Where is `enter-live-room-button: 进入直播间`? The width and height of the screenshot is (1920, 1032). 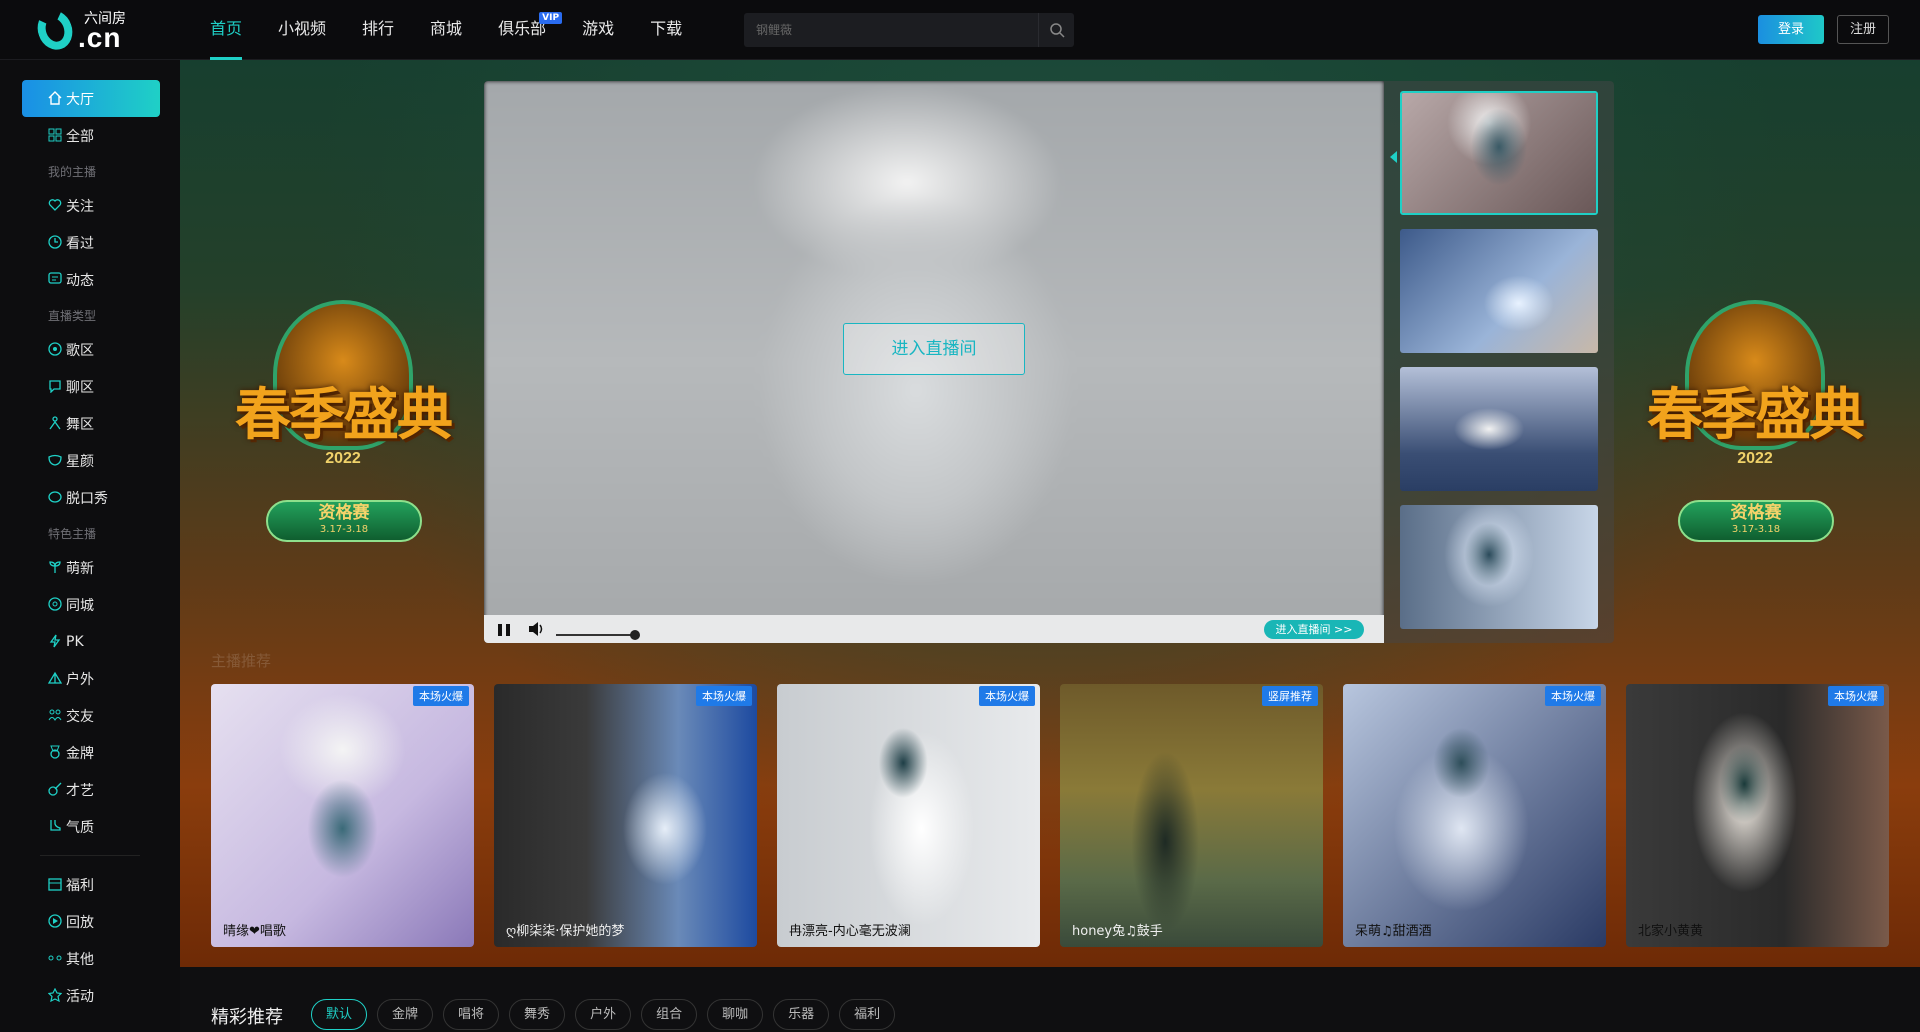
enter-live-room-button: 进入直播间 is located at coordinates (934, 349).